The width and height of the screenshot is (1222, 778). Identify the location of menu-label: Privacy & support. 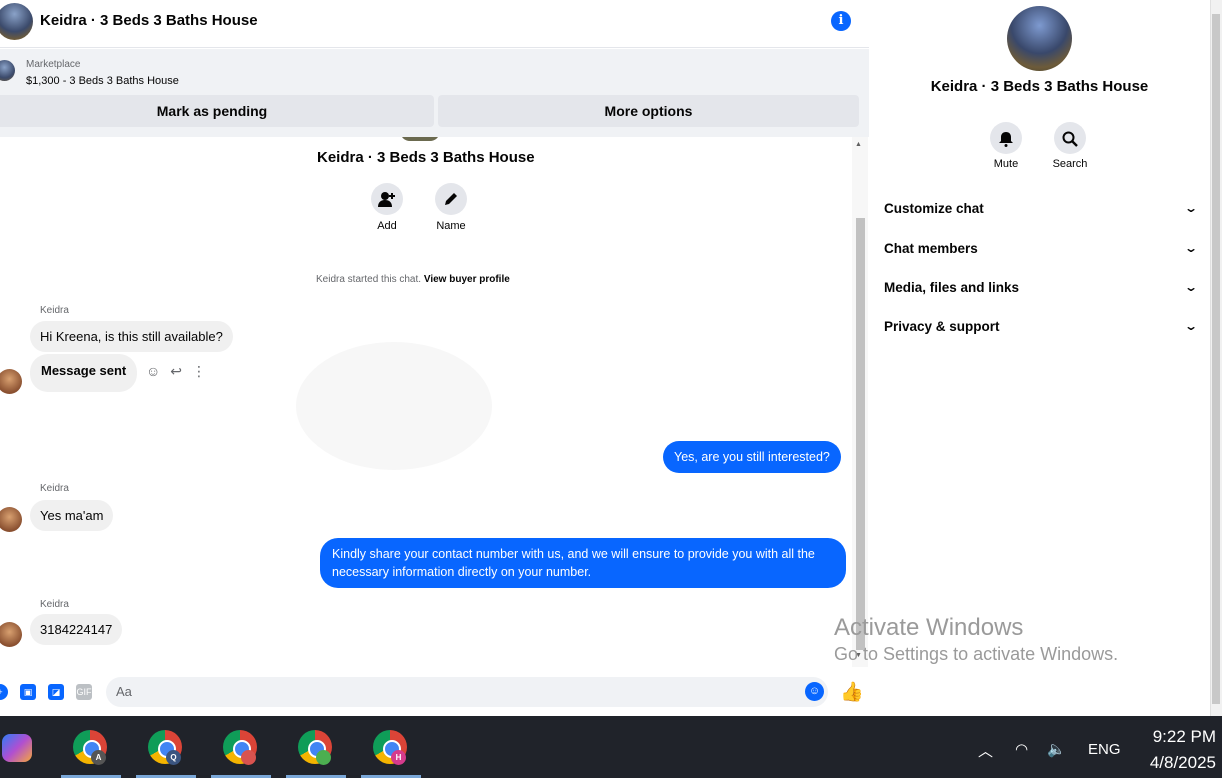
(942, 326).